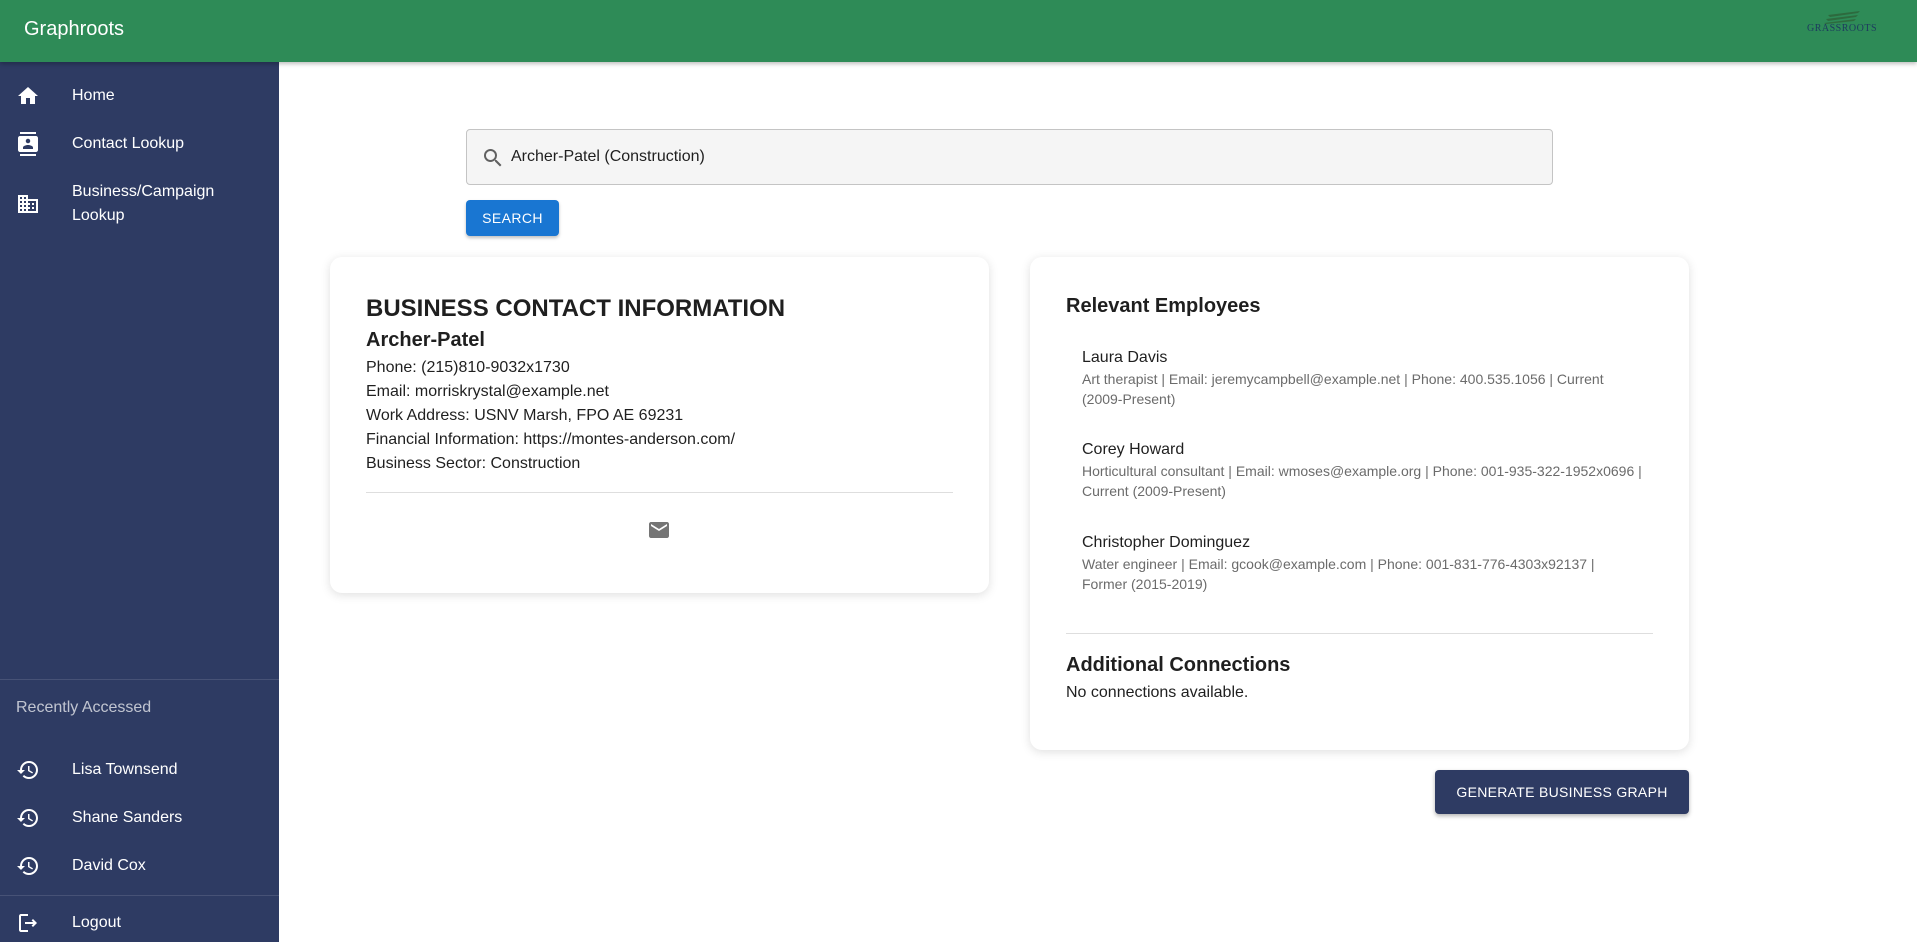 This screenshot has width=1917, height=942. Describe the element at coordinates (1133, 449) in the screenshot. I see `employee-name: Corey Howard` at that location.